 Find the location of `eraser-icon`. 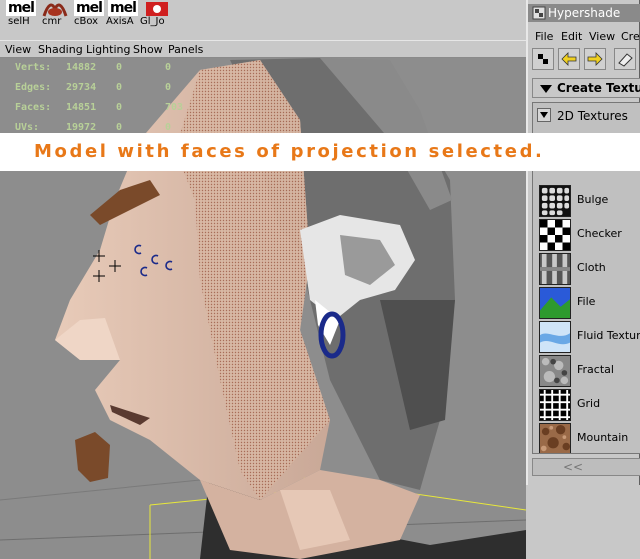

eraser-icon is located at coordinates (625, 59).